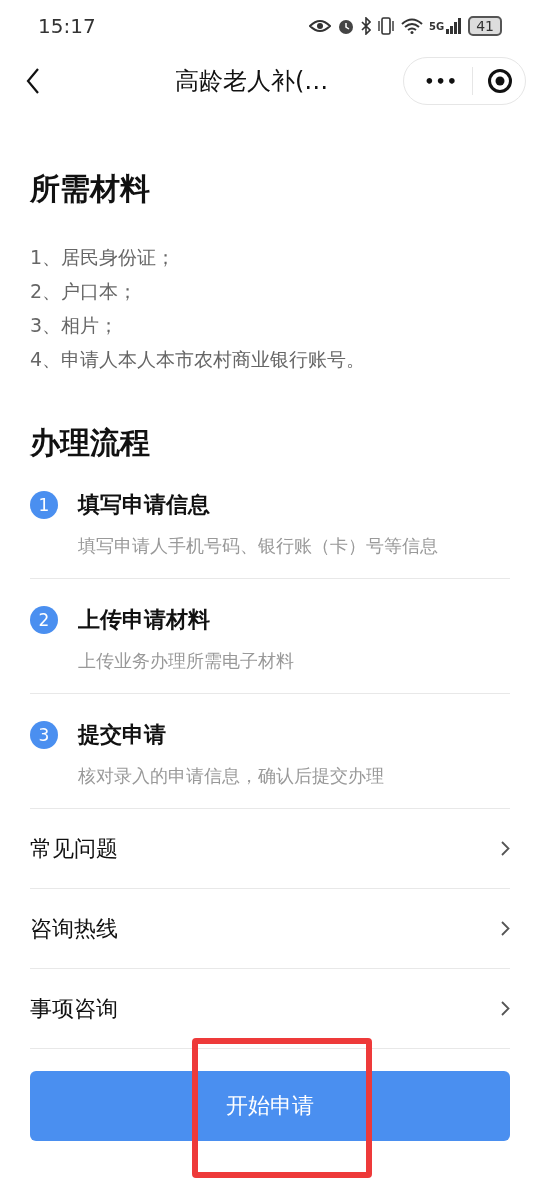  What do you see at coordinates (366, 26) in the screenshot?
I see `bluetooth-icon` at bounding box center [366, 26].